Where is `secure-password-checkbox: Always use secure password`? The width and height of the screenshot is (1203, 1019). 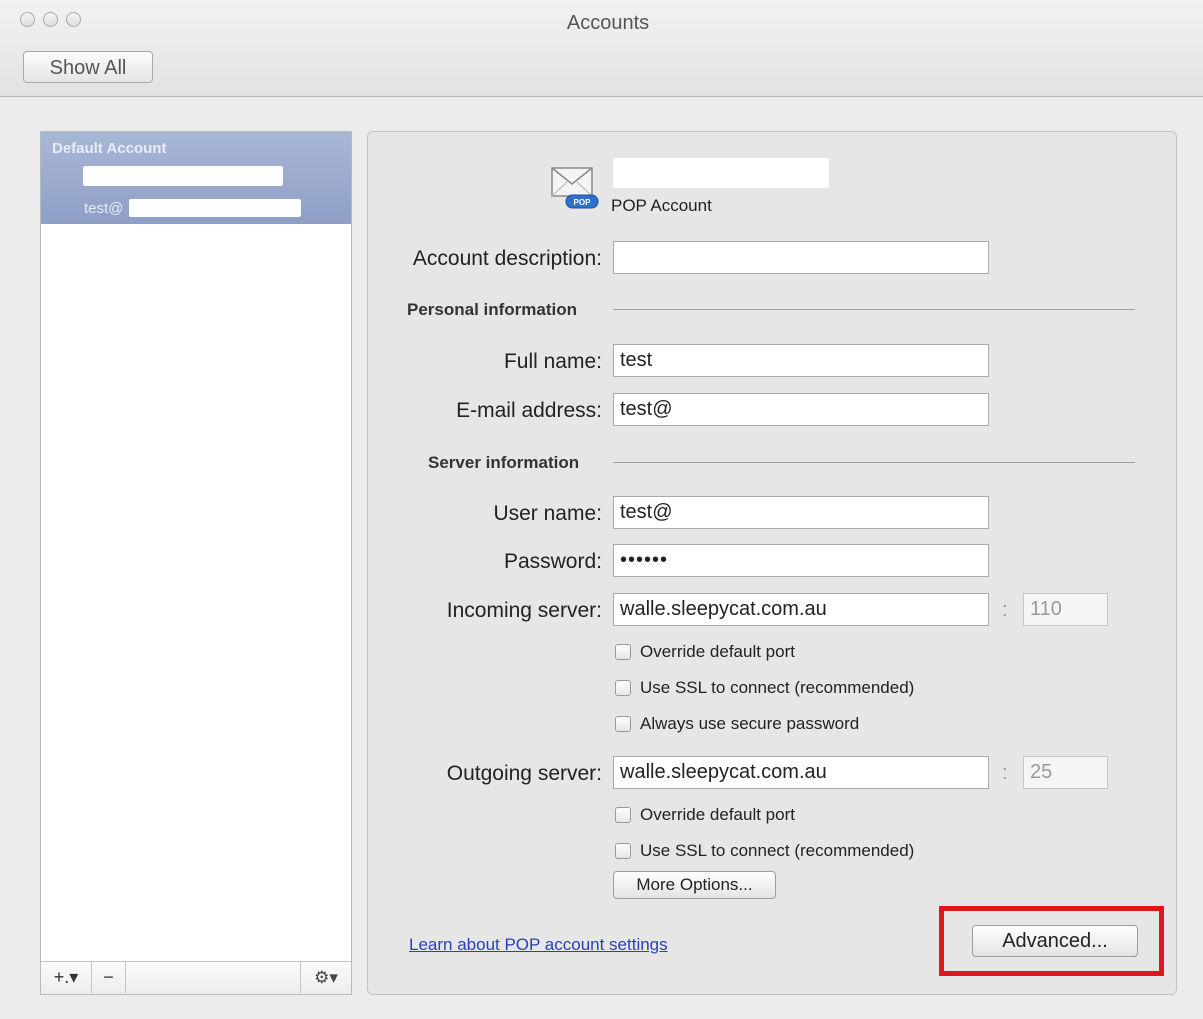
secure-password-checkbox: Always use secure password is located at coordinates (737, 724).